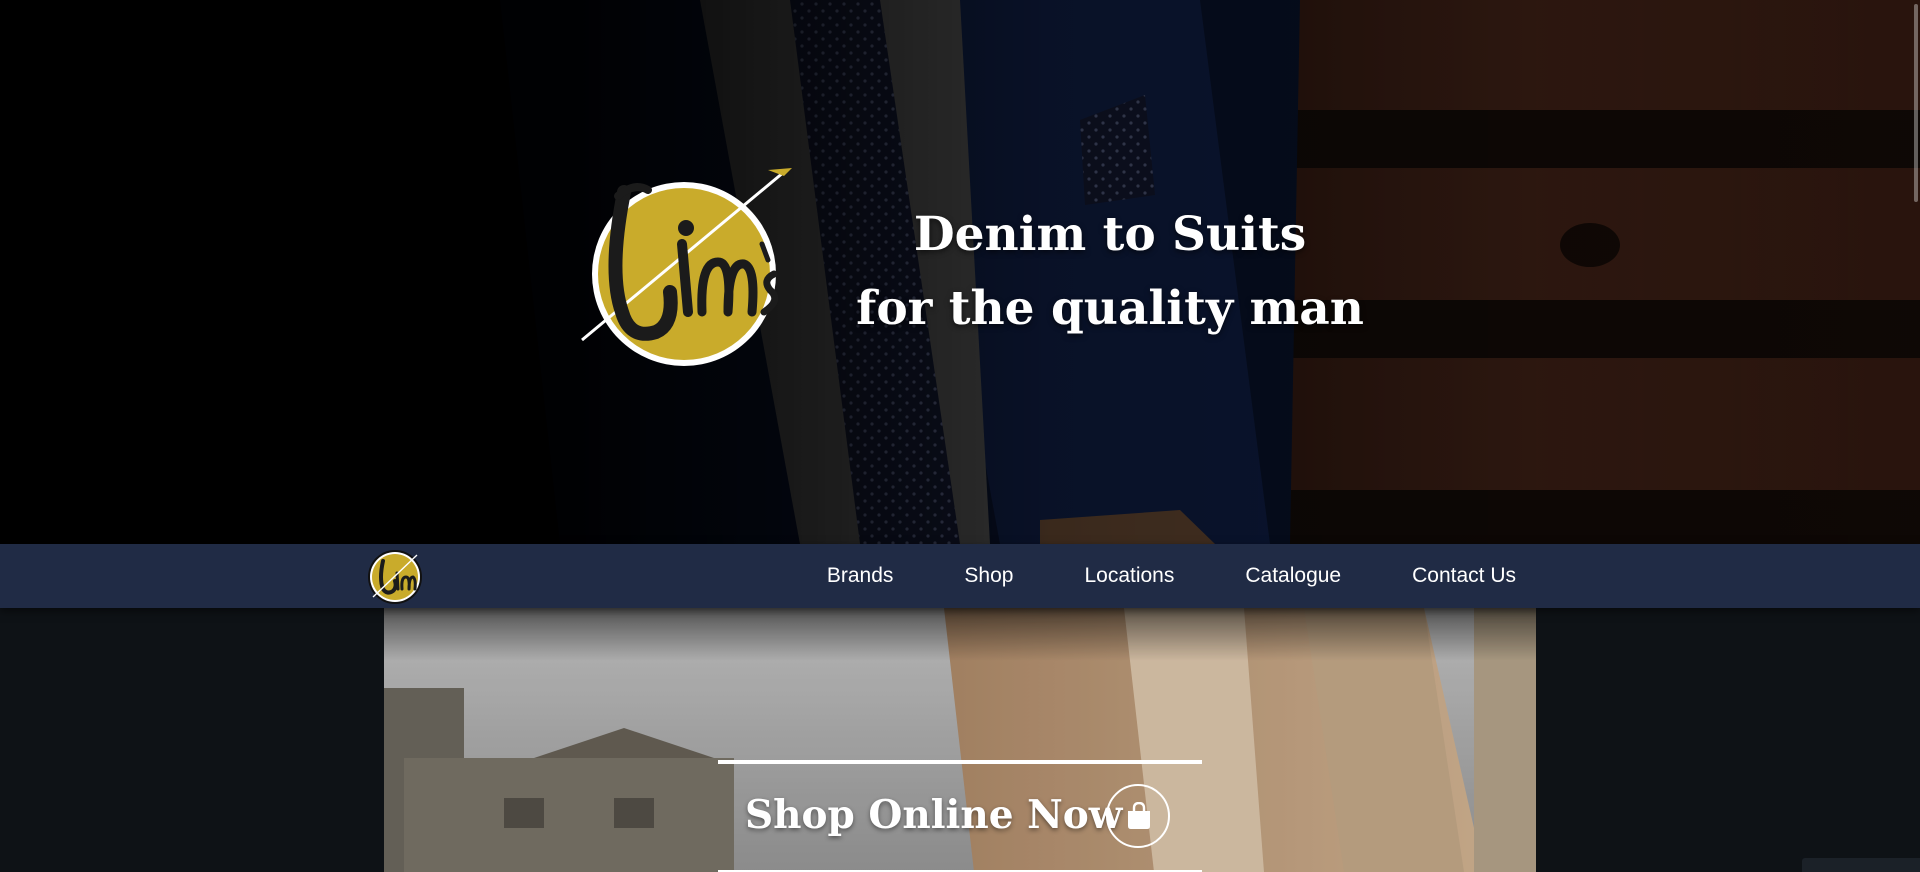 This screenshot has width=1920, height=872. What do you see at coordinates (1293, 576) in the screenshot?
I see `nav-link-catalogue: Catalogue` at bounding box center [1293, 576].